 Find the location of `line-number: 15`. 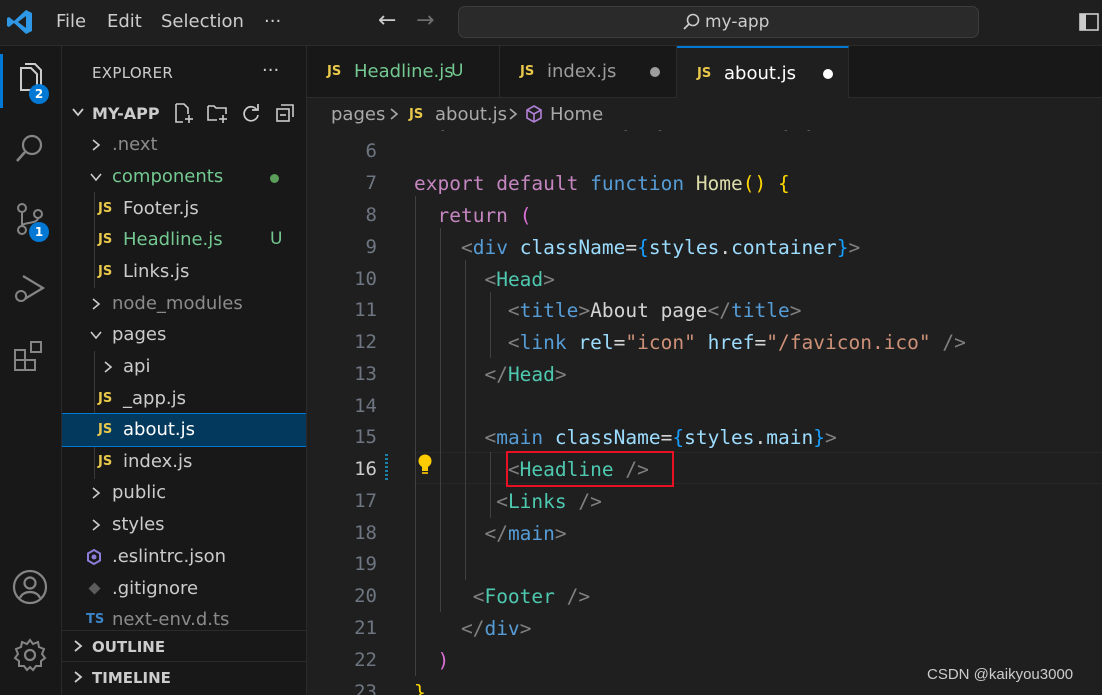

line-number: 15 is located at coordinates (365, 437).